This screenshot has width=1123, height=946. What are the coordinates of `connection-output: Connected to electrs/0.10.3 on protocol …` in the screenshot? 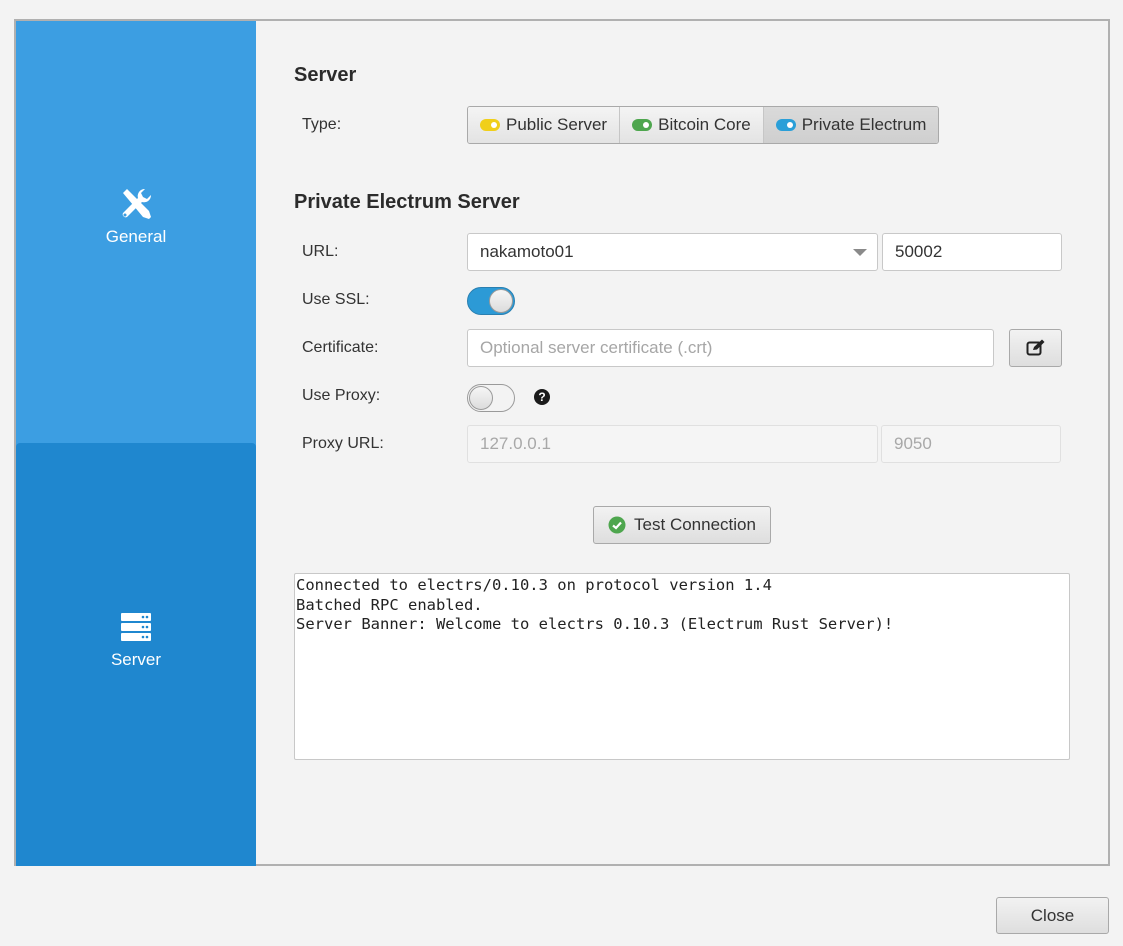 It's located at (682, 666).